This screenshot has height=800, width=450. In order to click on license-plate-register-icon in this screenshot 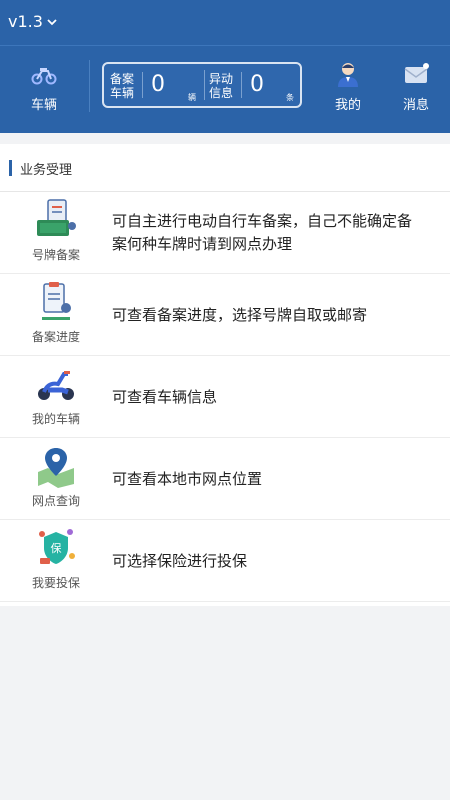, I will do `click(56, 217)`.